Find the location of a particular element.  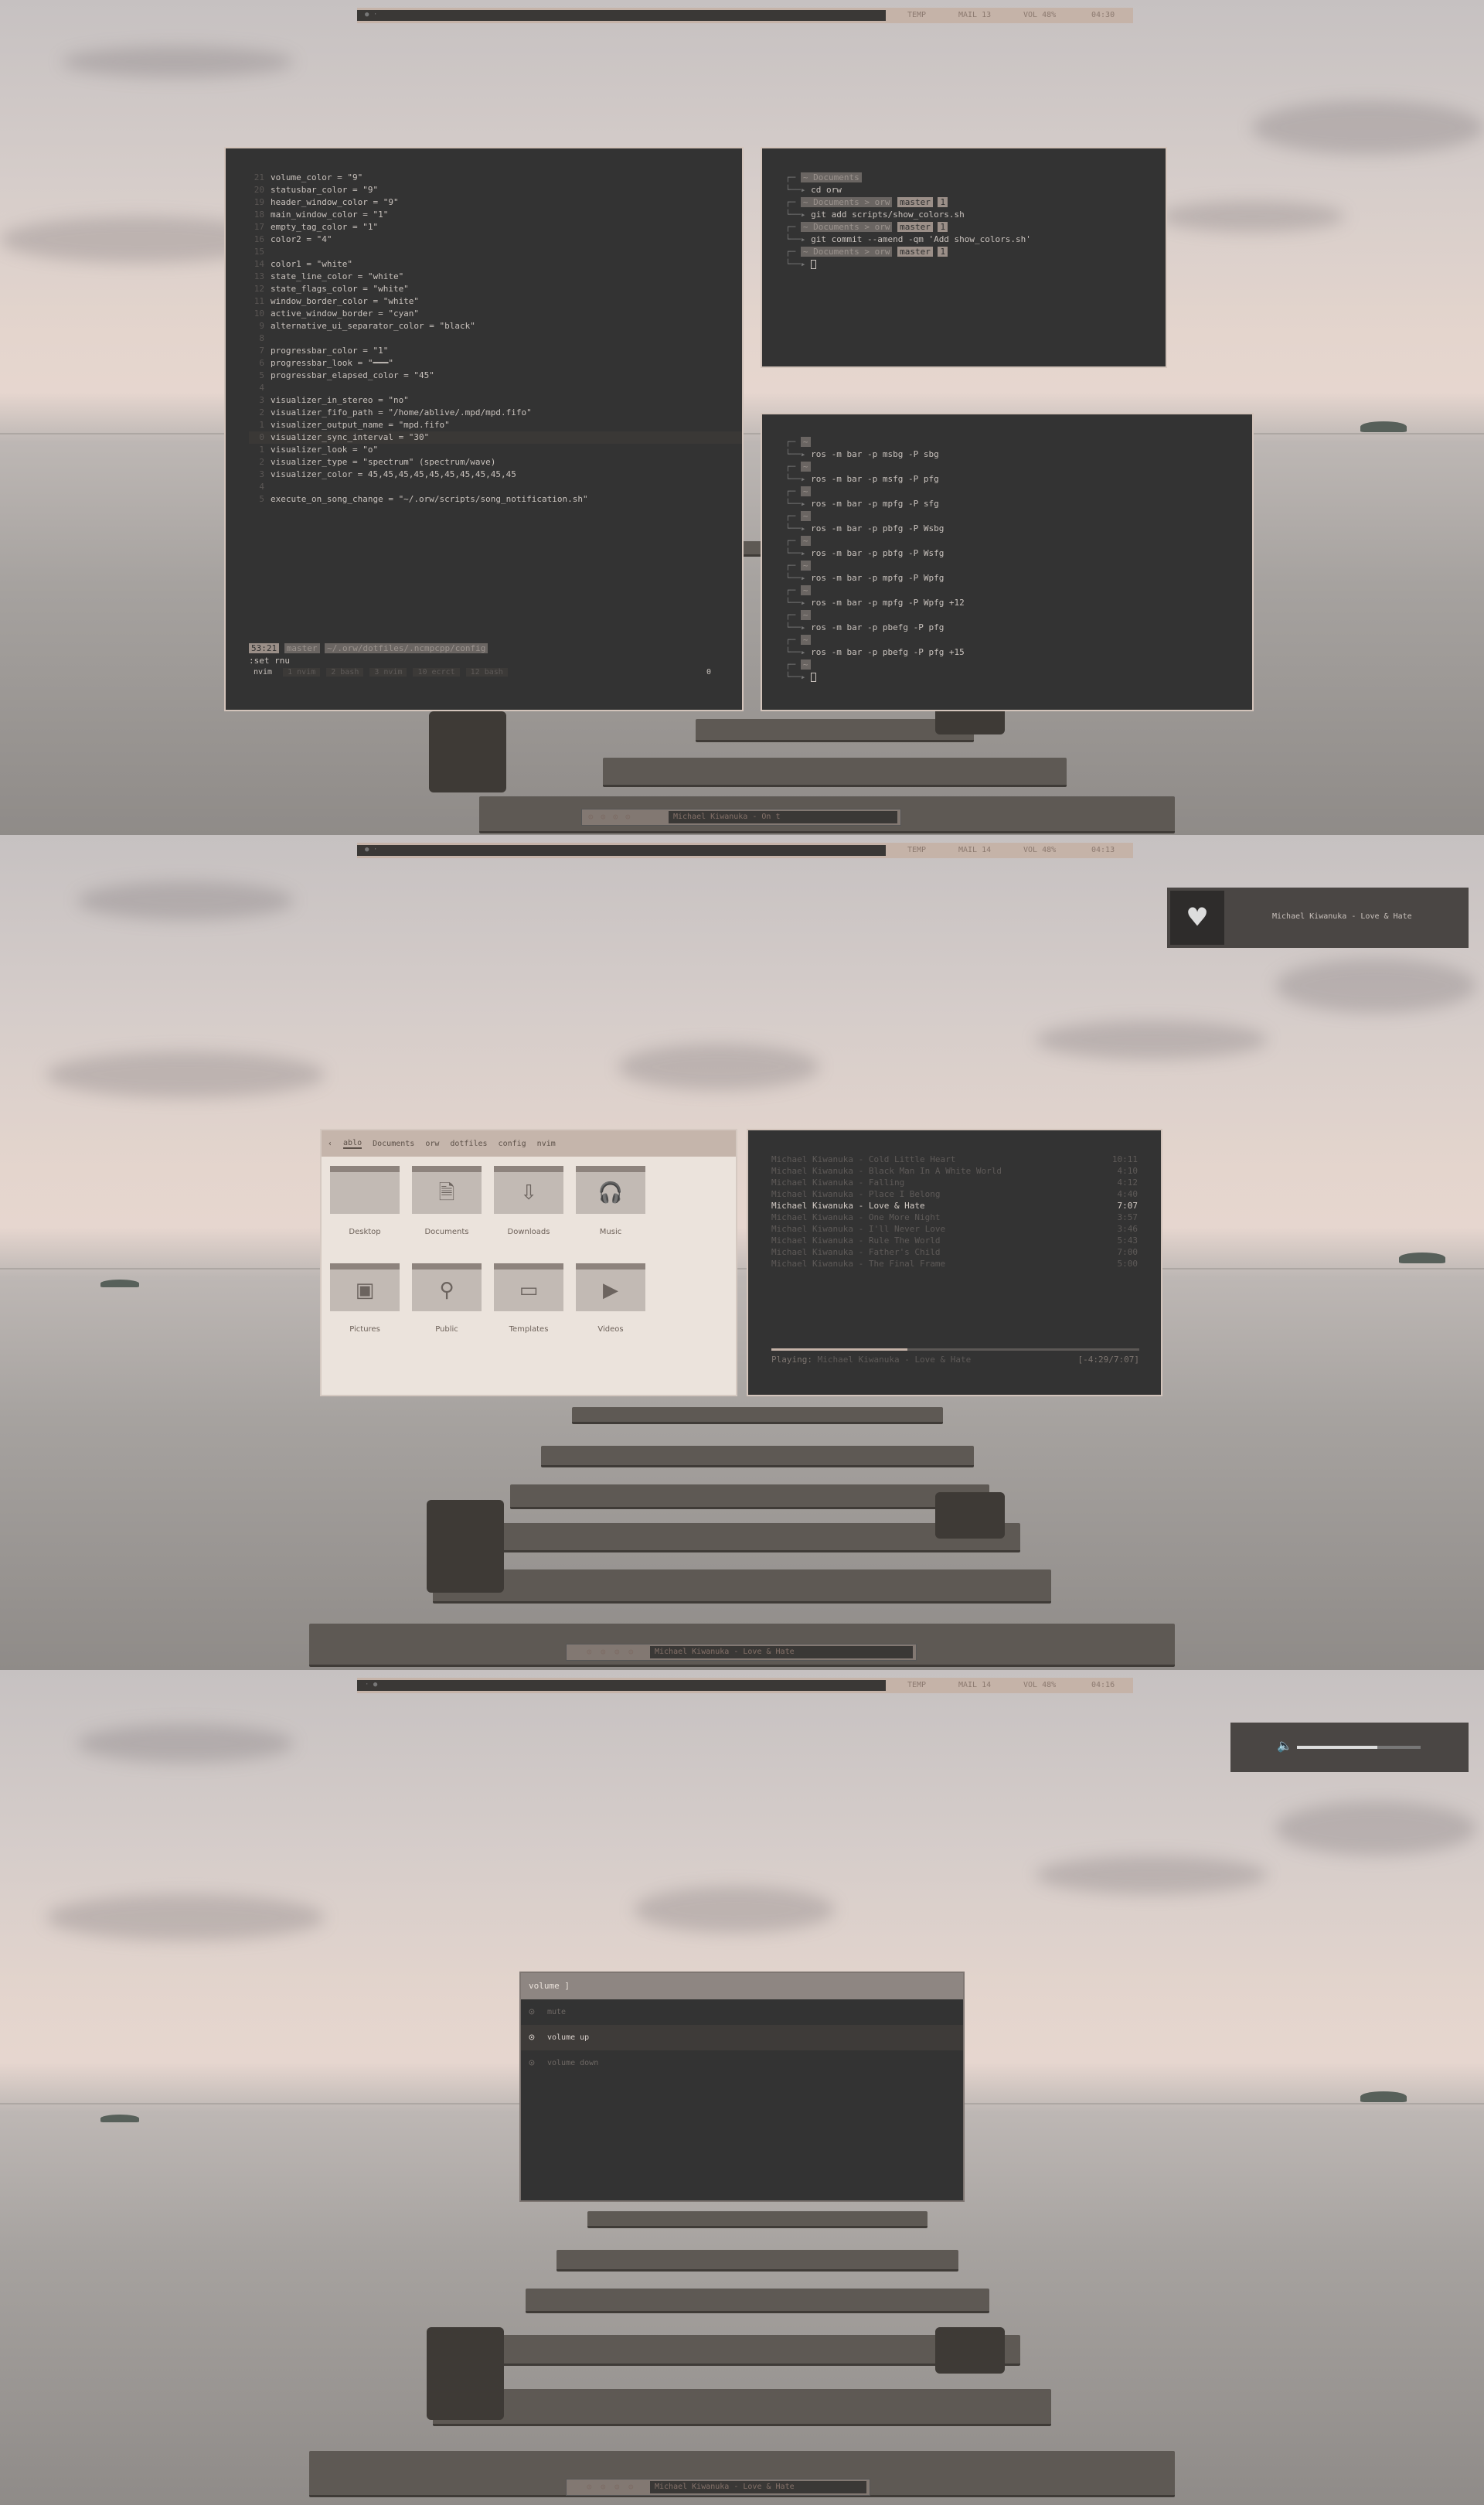

editor-line: 16 color2 = "4" is located at coordinates (495, 239).